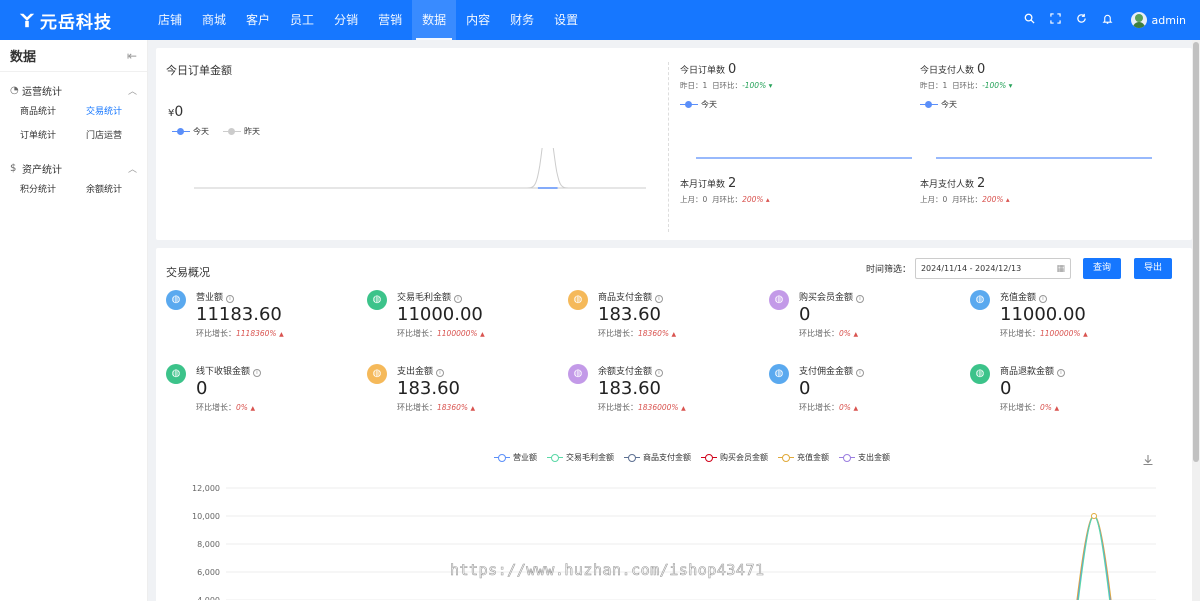 Image resolution: width=1200 pixels, height=601 pixels. What do you see at coordinates (241, 131) in the screenshot?
I see `legend-yesterday: 昨天` at bounding box center [241, 131].